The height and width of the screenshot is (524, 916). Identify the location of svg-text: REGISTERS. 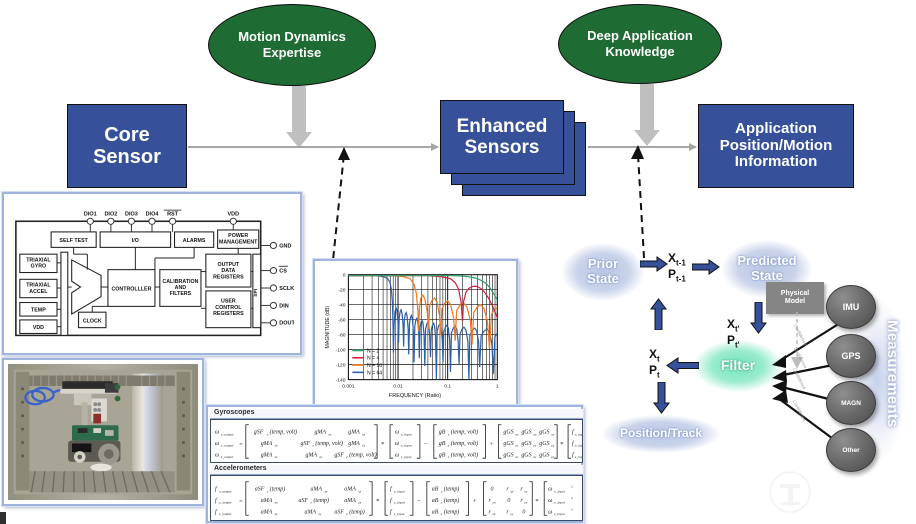
(228, 277).